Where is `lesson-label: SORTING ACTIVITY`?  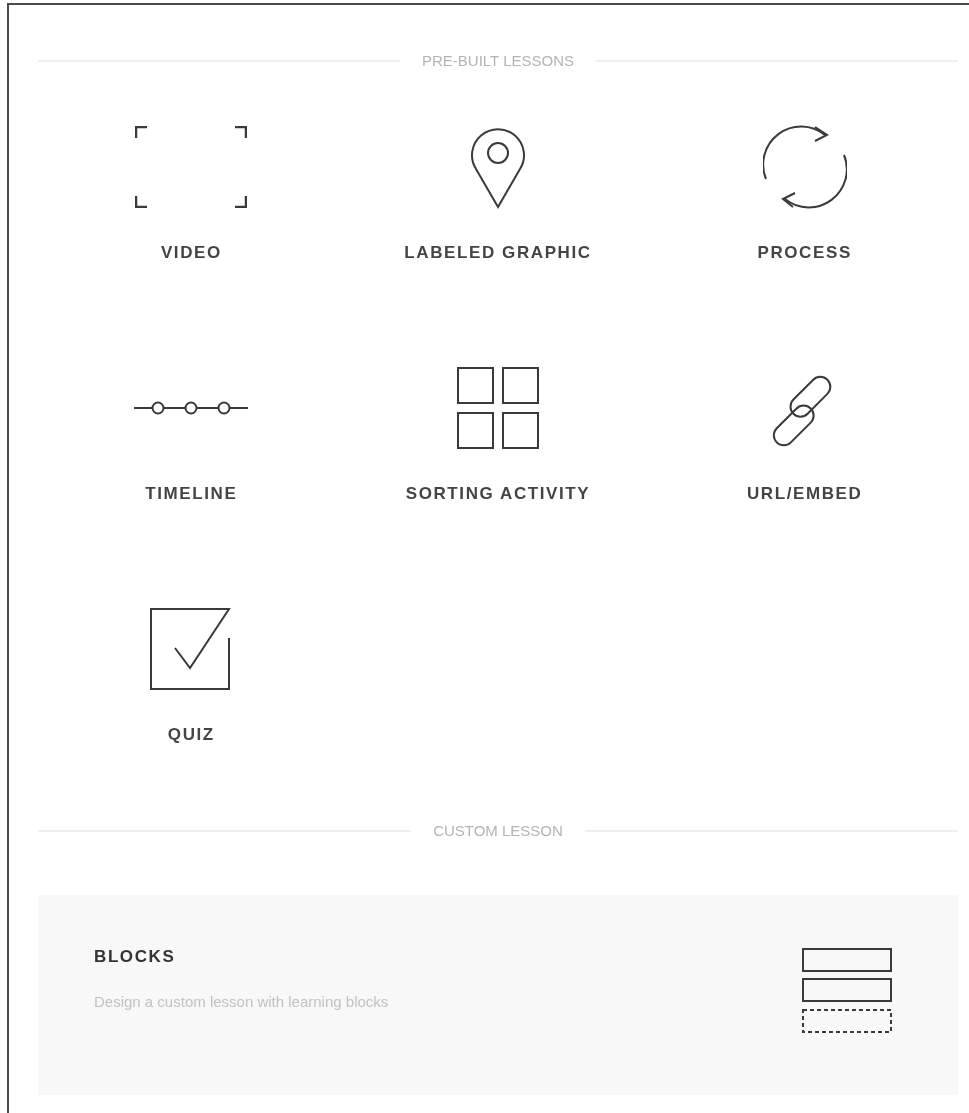 lesson-label: SORTING ACTIVITY is located at coordinates (498, 494).